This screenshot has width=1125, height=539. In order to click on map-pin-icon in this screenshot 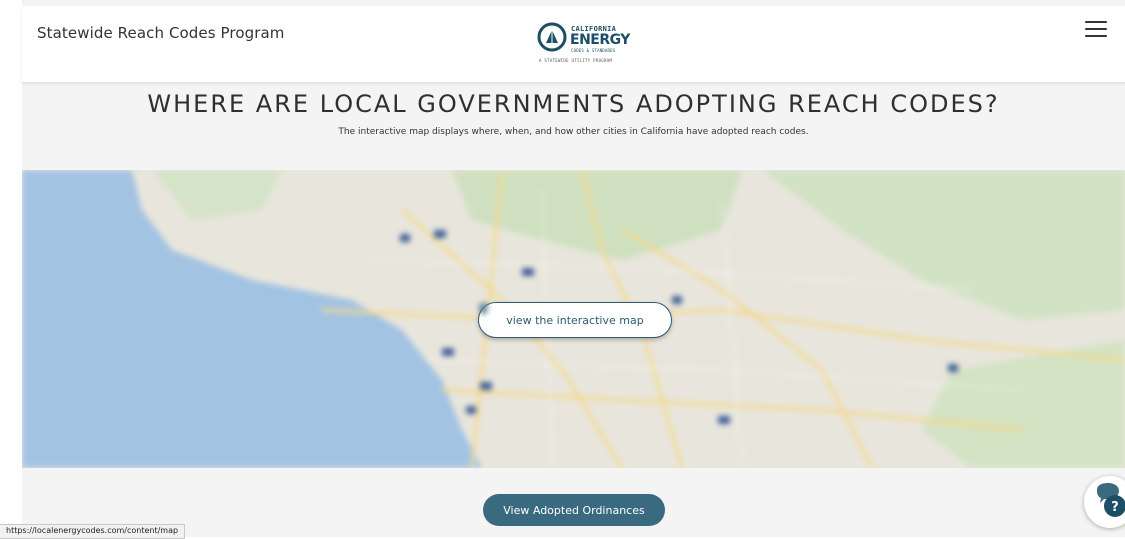, I will do `click(483, 309)`.